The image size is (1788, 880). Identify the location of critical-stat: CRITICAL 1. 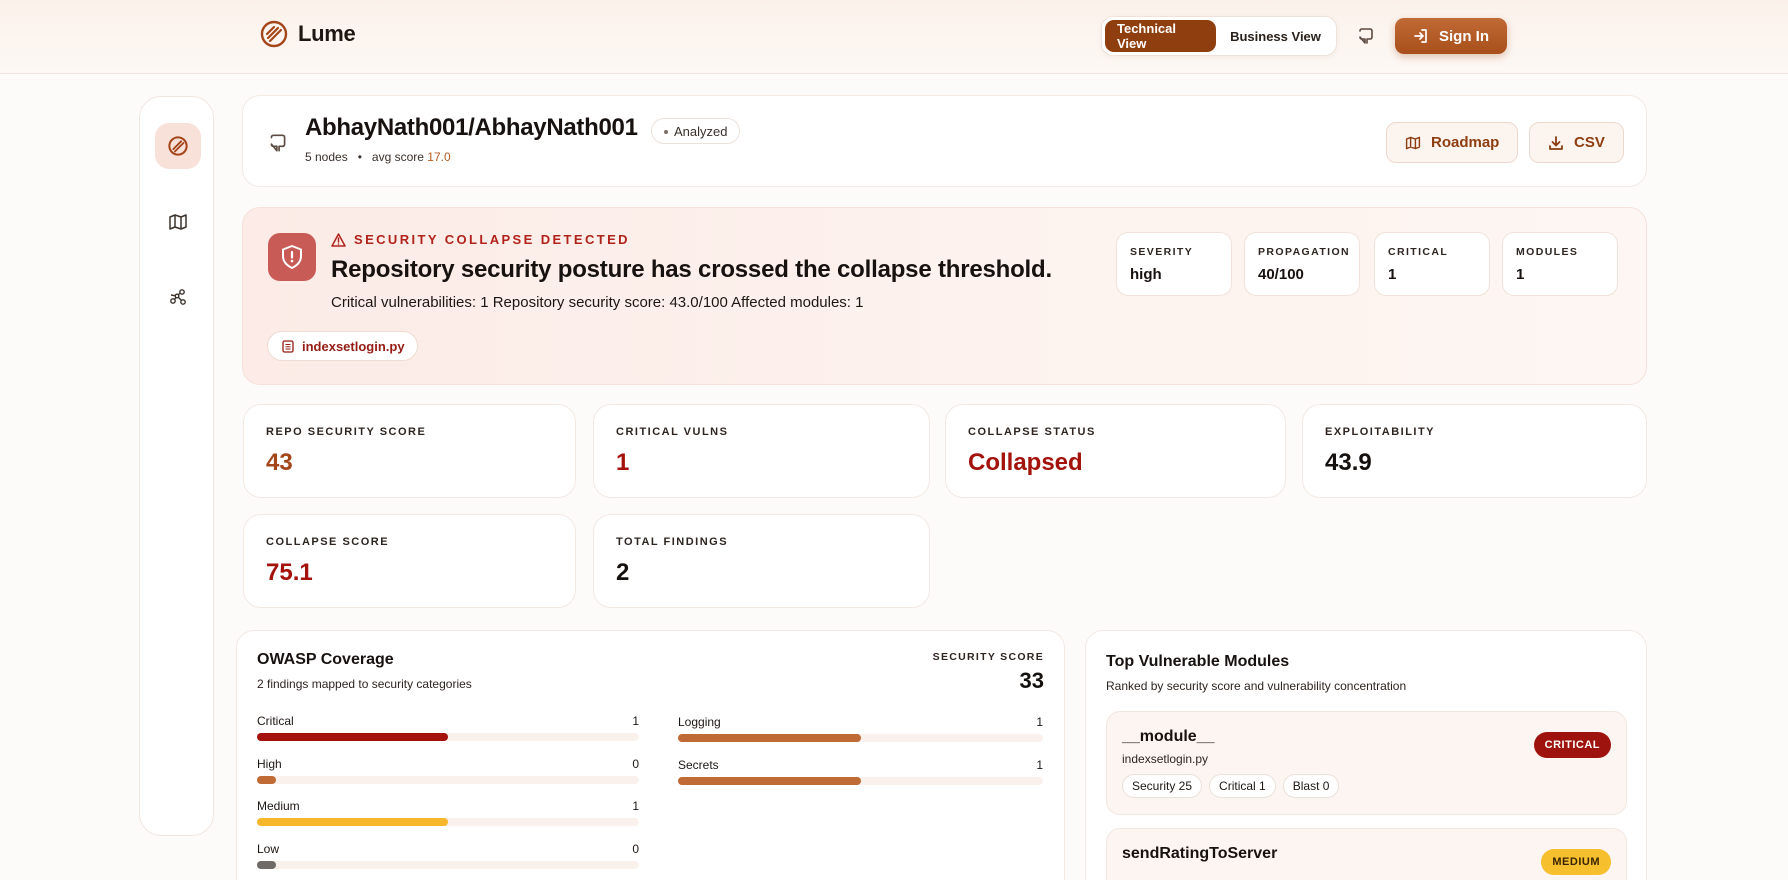
(1432, 264).